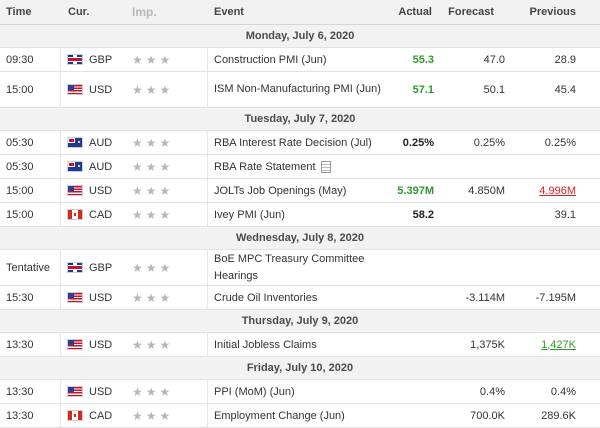 This screenshot has height=428, width=600. I want to click on header-previous: Previous, so click(553, 12).